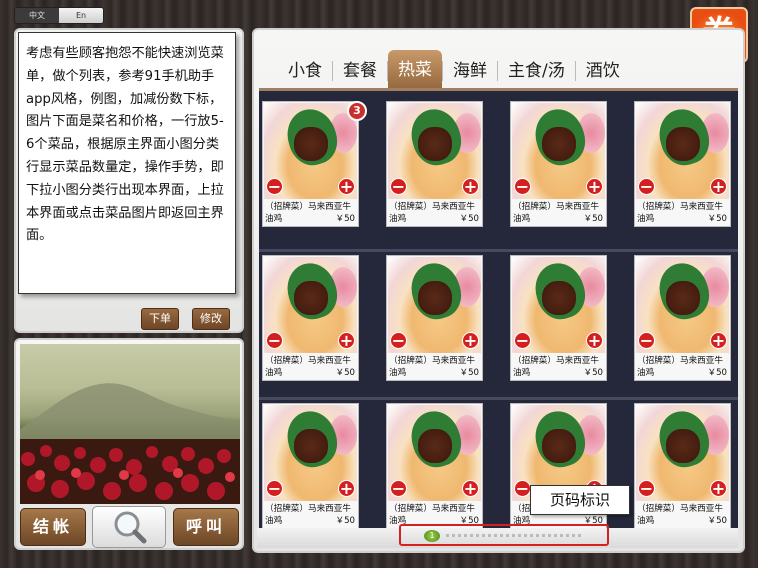 This screenshot has width=758, height=568. What do you see at coordinates (160, 319) in the screenshot?
I see `place-order-button: 下单` at bounding box center [160, 319].